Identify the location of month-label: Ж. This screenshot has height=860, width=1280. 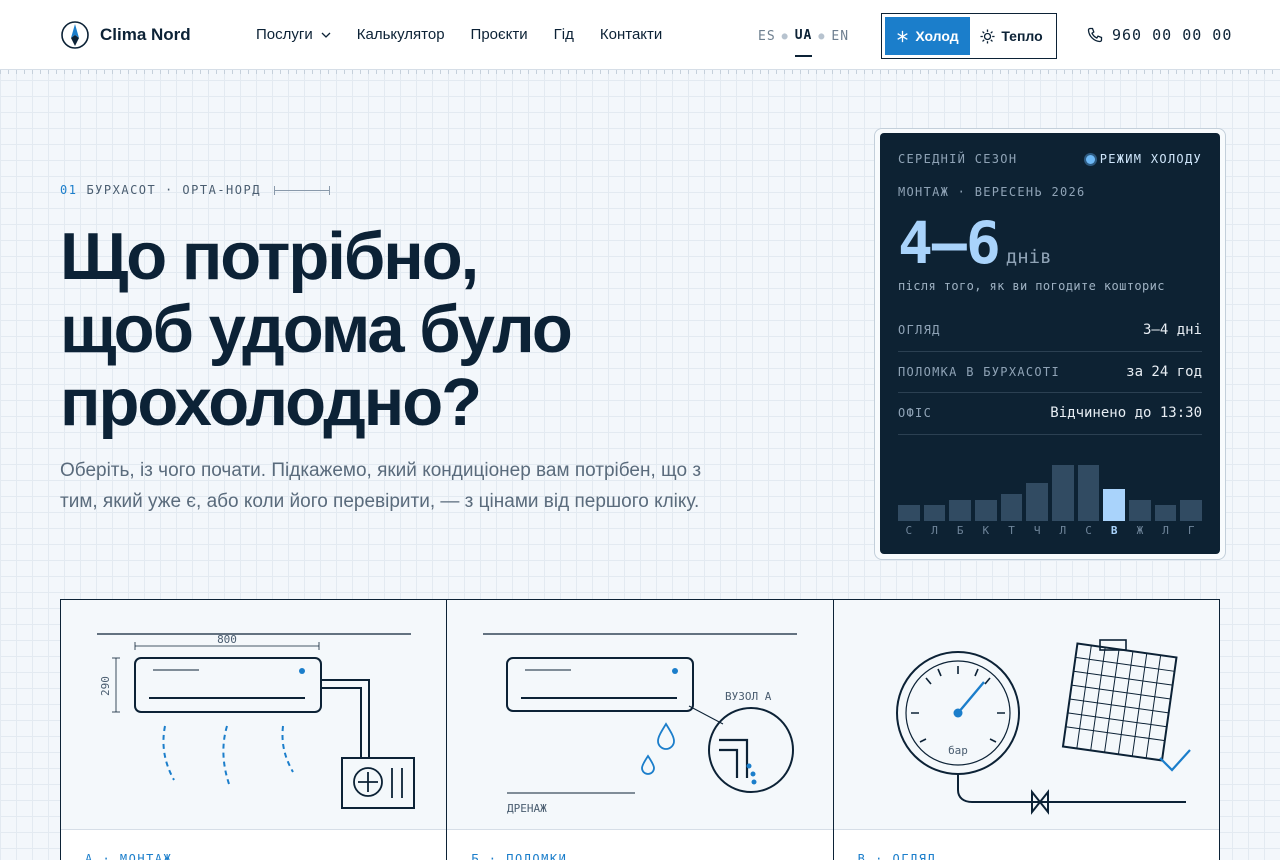
(1140, 530).